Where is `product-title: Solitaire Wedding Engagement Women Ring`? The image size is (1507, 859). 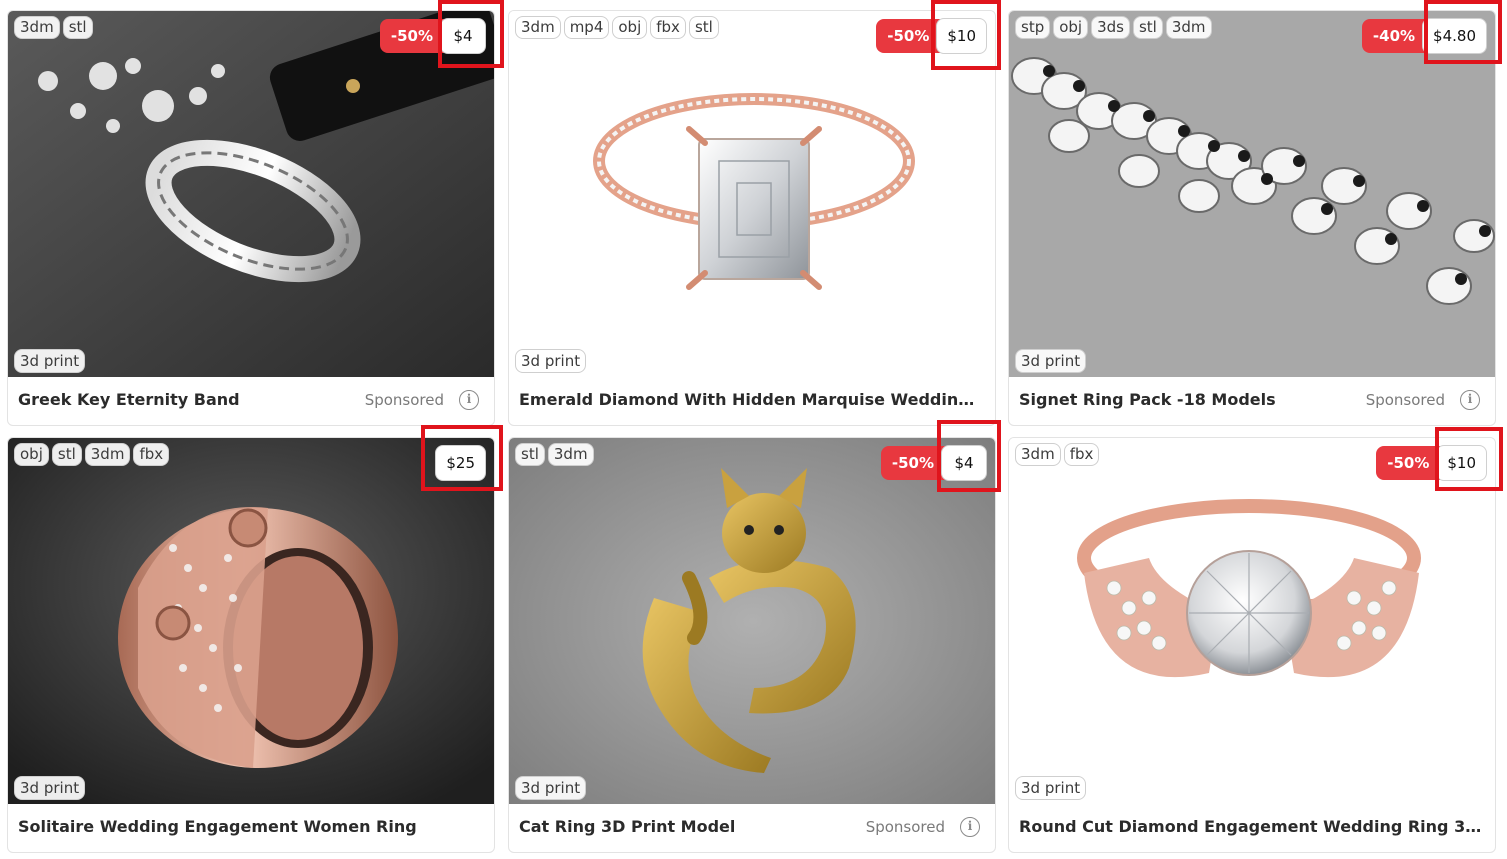
product-title: Solitaire Wedding Engagement Women Ring is located at coordinates (217, 826).